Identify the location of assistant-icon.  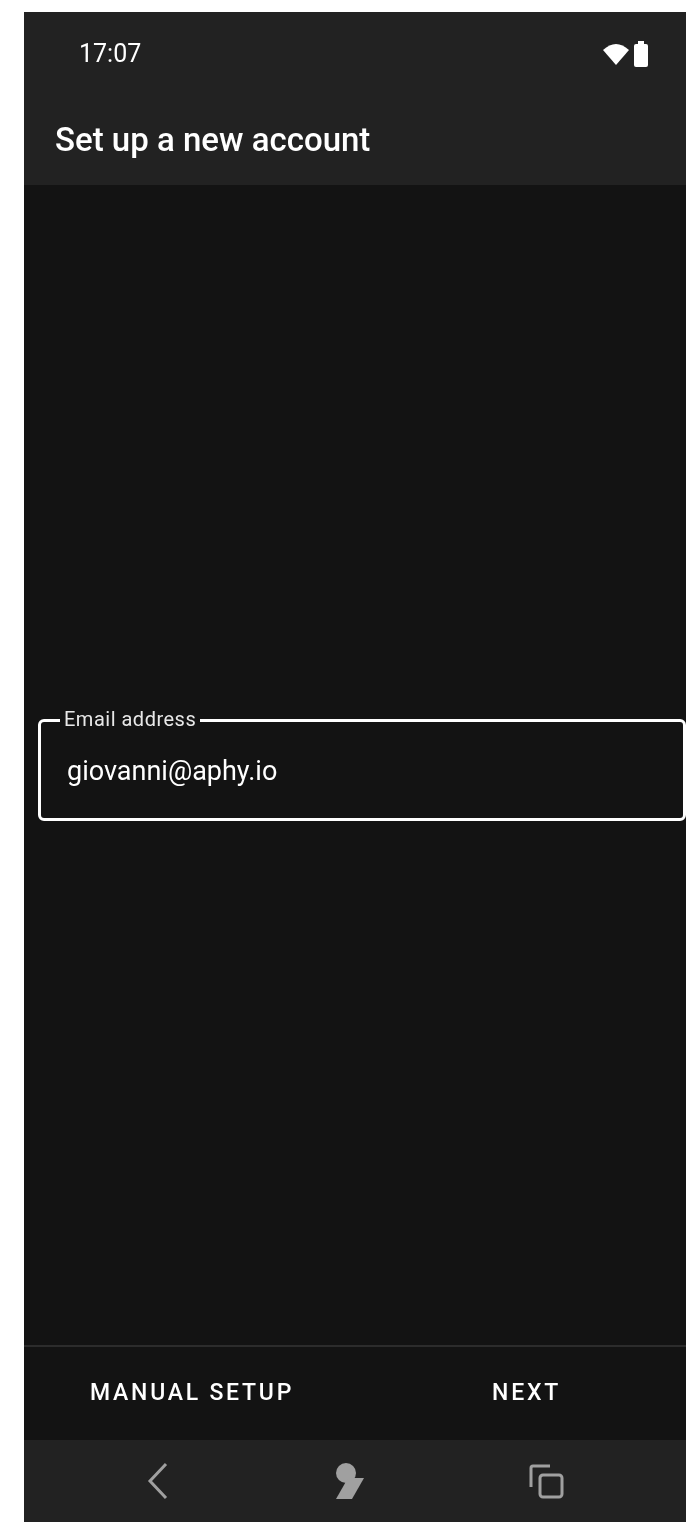
(349, 1481).